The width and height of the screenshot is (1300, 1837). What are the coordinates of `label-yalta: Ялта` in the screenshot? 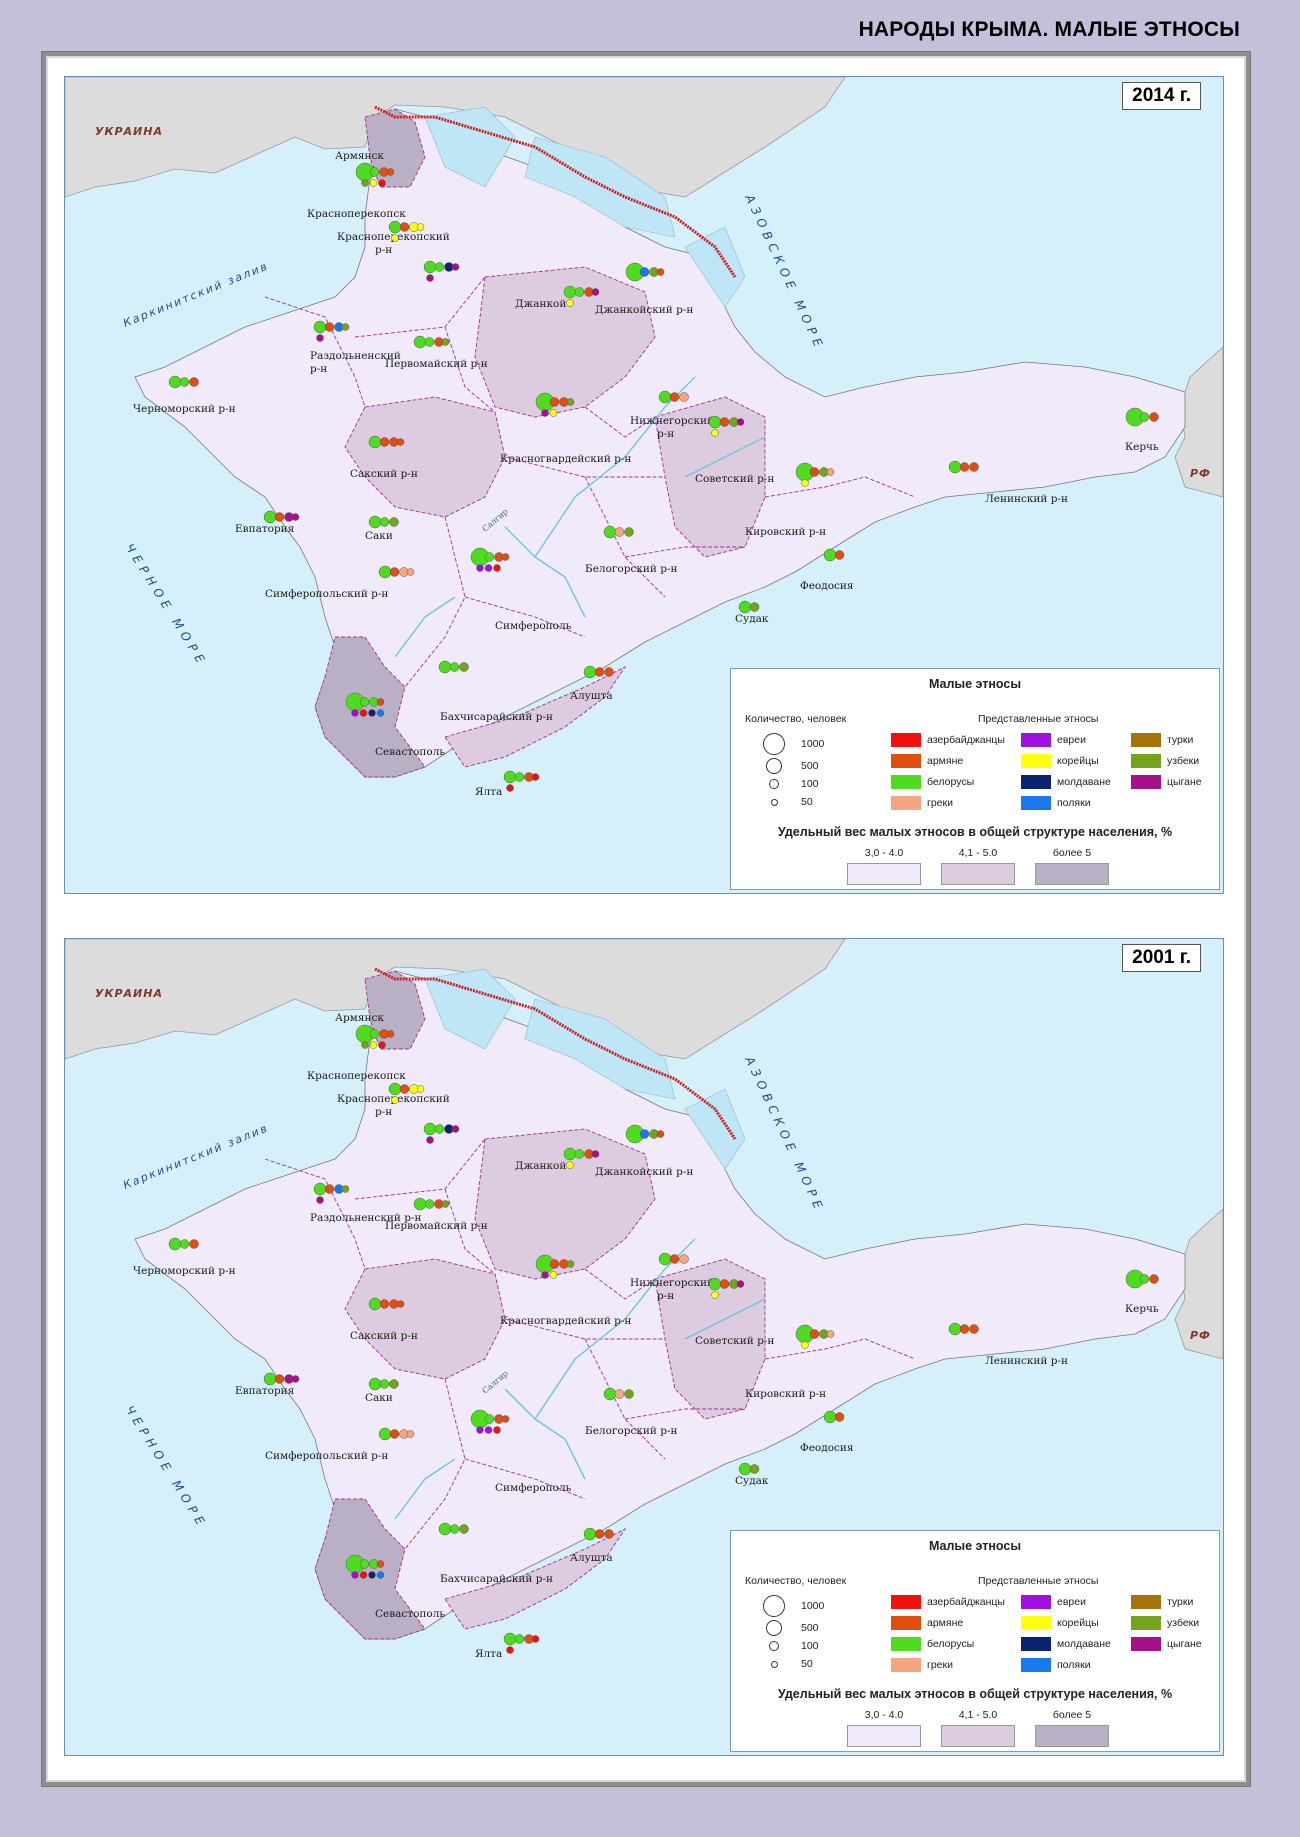 It's located at (488, 1654).